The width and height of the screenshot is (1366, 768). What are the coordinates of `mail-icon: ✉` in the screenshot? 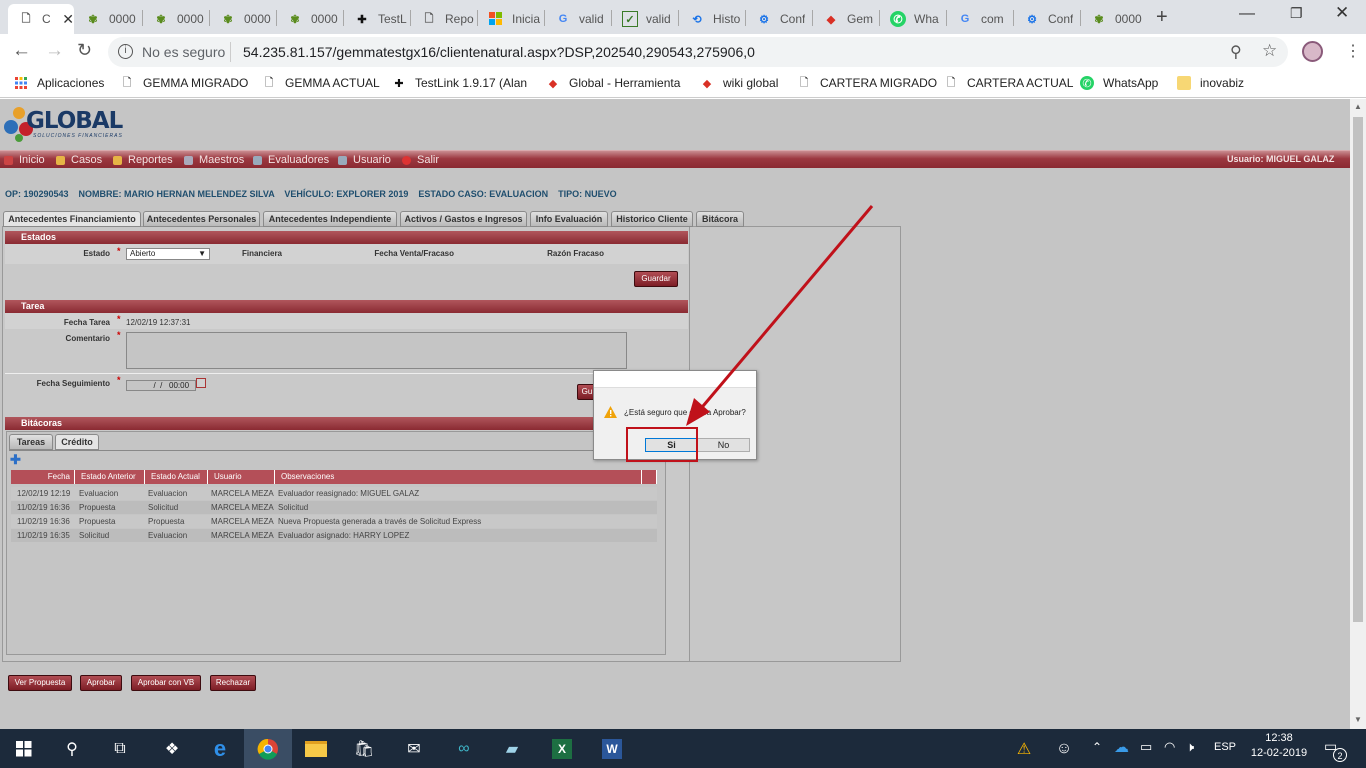 It's located at (414, 748).